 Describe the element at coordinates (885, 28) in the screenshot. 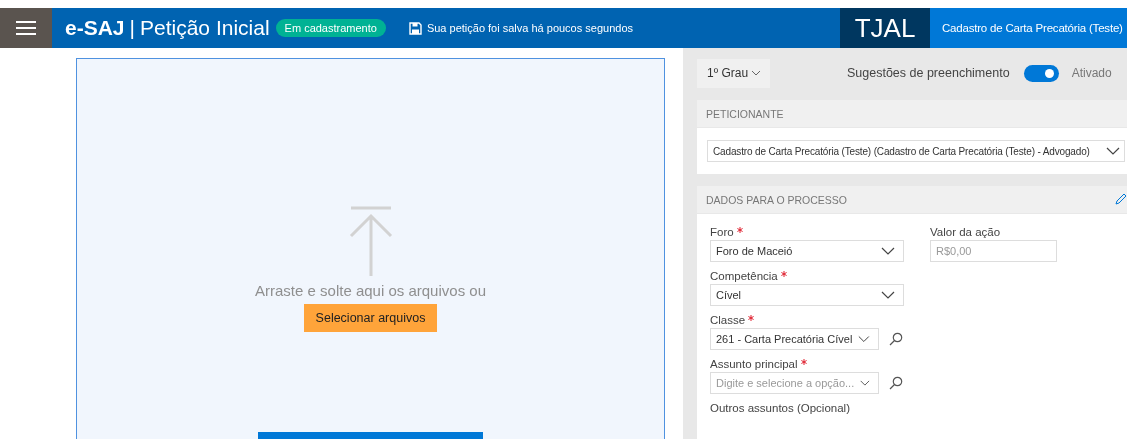

I see `court-logo: TJAL` at that location.